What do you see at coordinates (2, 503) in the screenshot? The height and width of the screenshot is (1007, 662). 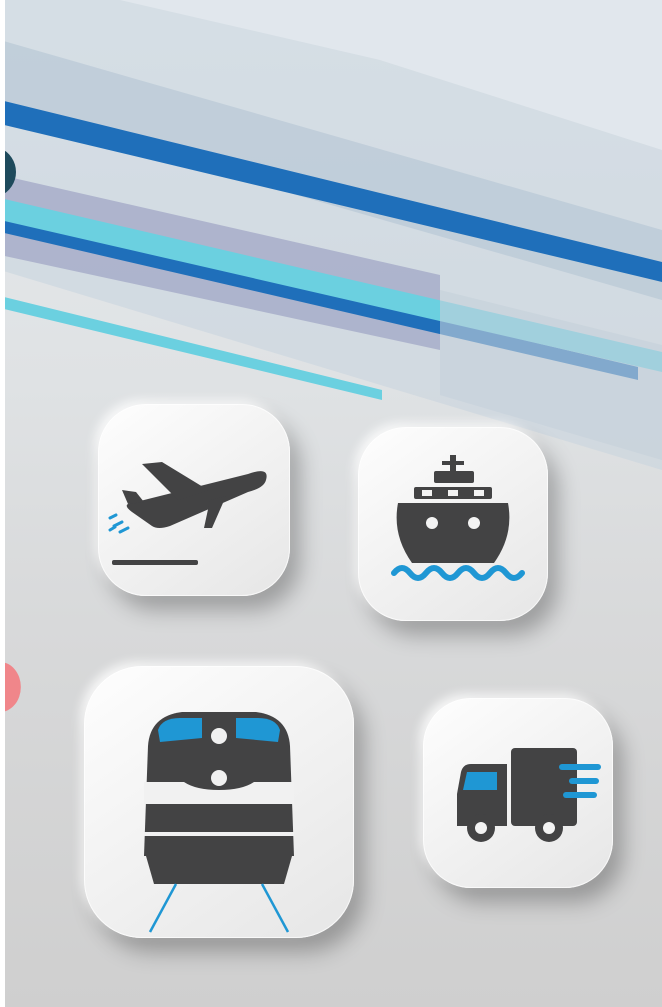 I see `left-border` at bounding box center [2, 503].